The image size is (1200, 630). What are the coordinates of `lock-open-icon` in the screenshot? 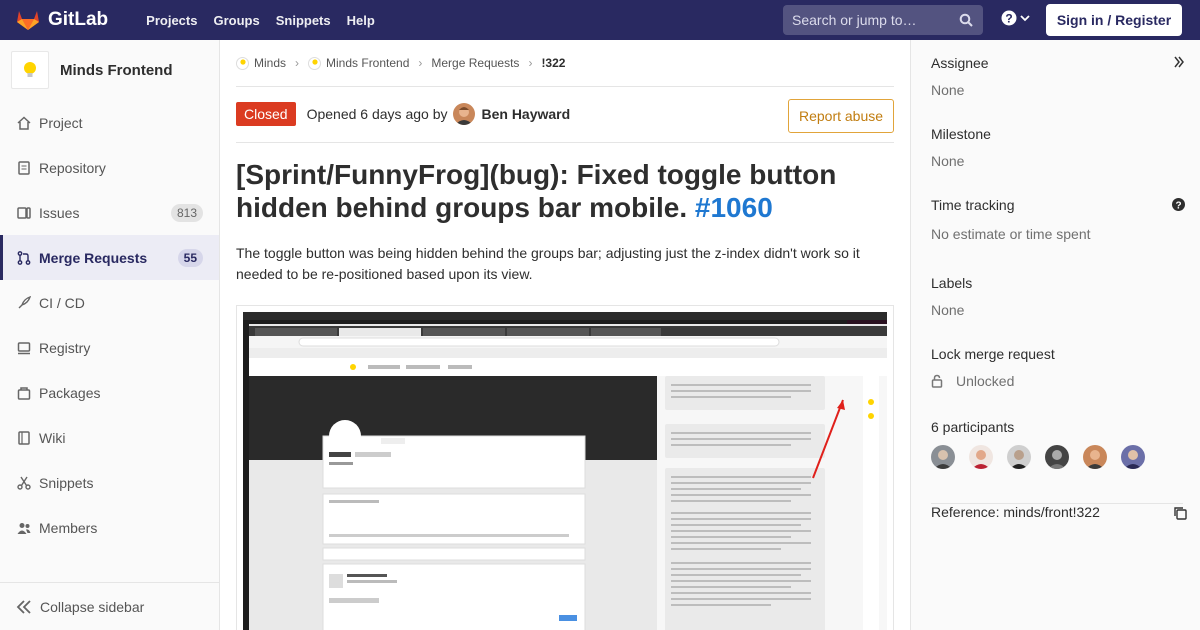 It's located at (937, 381).